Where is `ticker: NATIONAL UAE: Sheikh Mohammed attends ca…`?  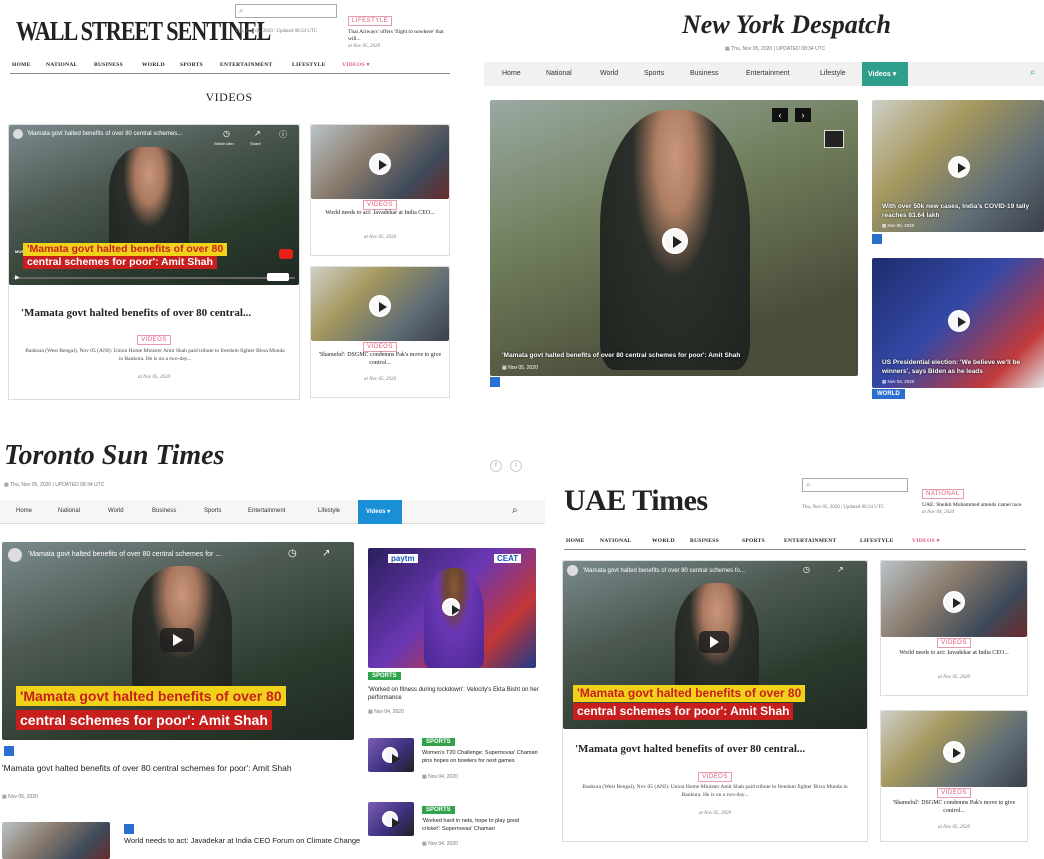
ticker: NATIONAL UAE: Sheikh Mohammed attends ca… is located at coordinates (978, 498).